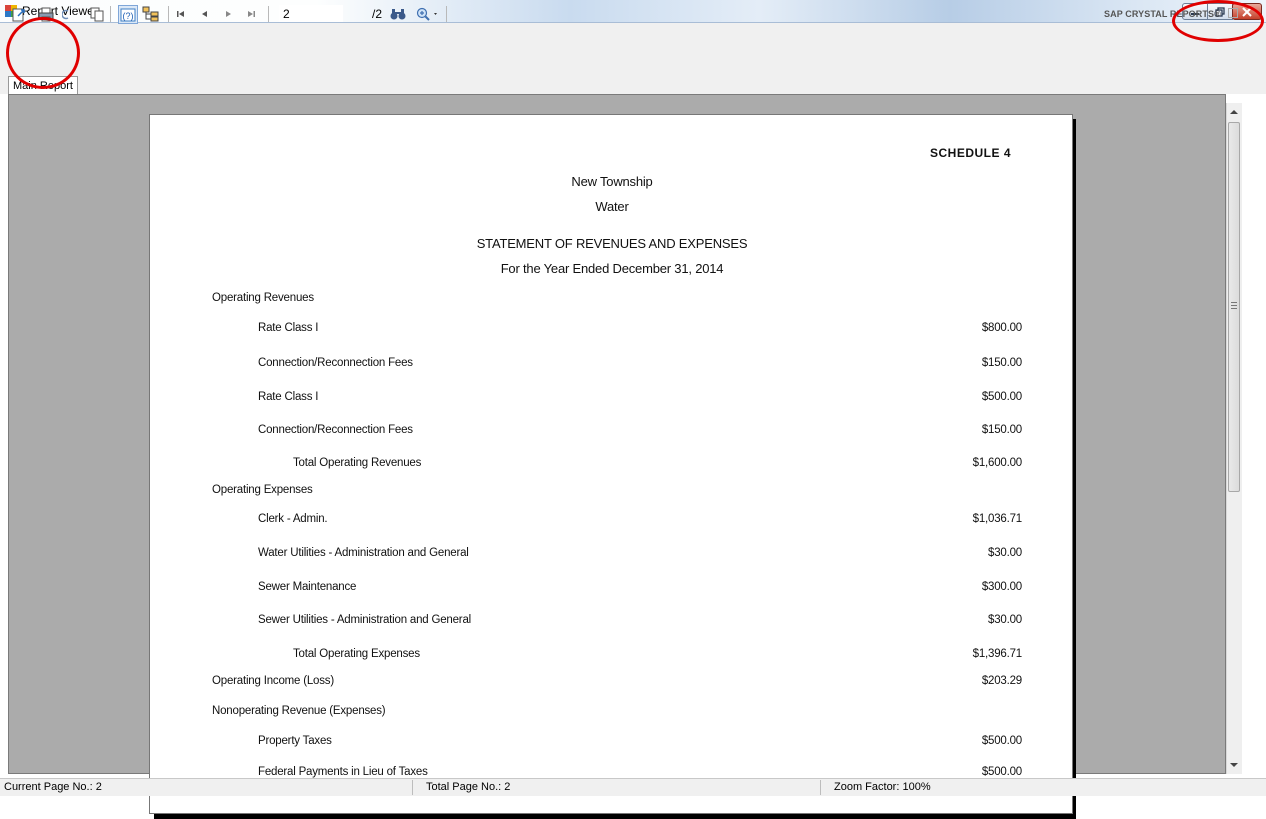  Describe the element at coordinates (262, 490) in the screenshot. I see `section-heading: Operating Expenses` at that location.